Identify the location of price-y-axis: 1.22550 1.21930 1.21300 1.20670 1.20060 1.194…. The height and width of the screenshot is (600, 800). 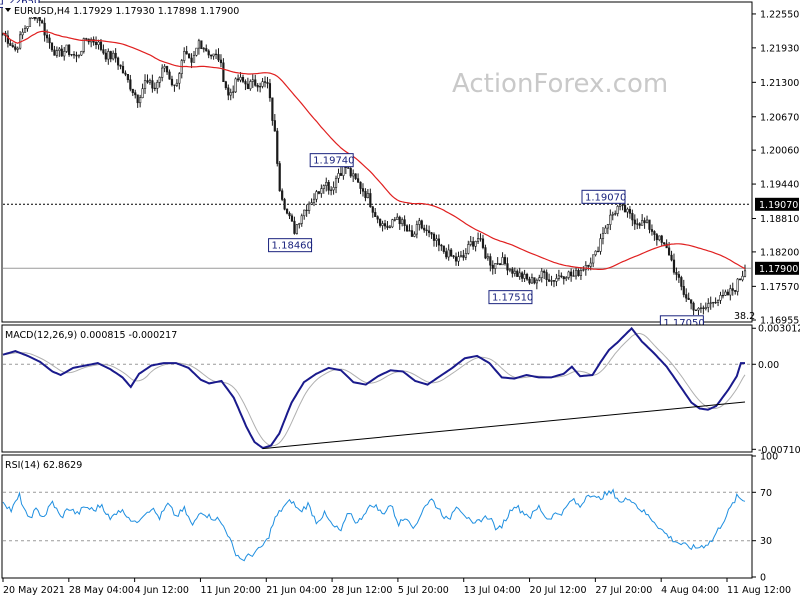
(775, 168).